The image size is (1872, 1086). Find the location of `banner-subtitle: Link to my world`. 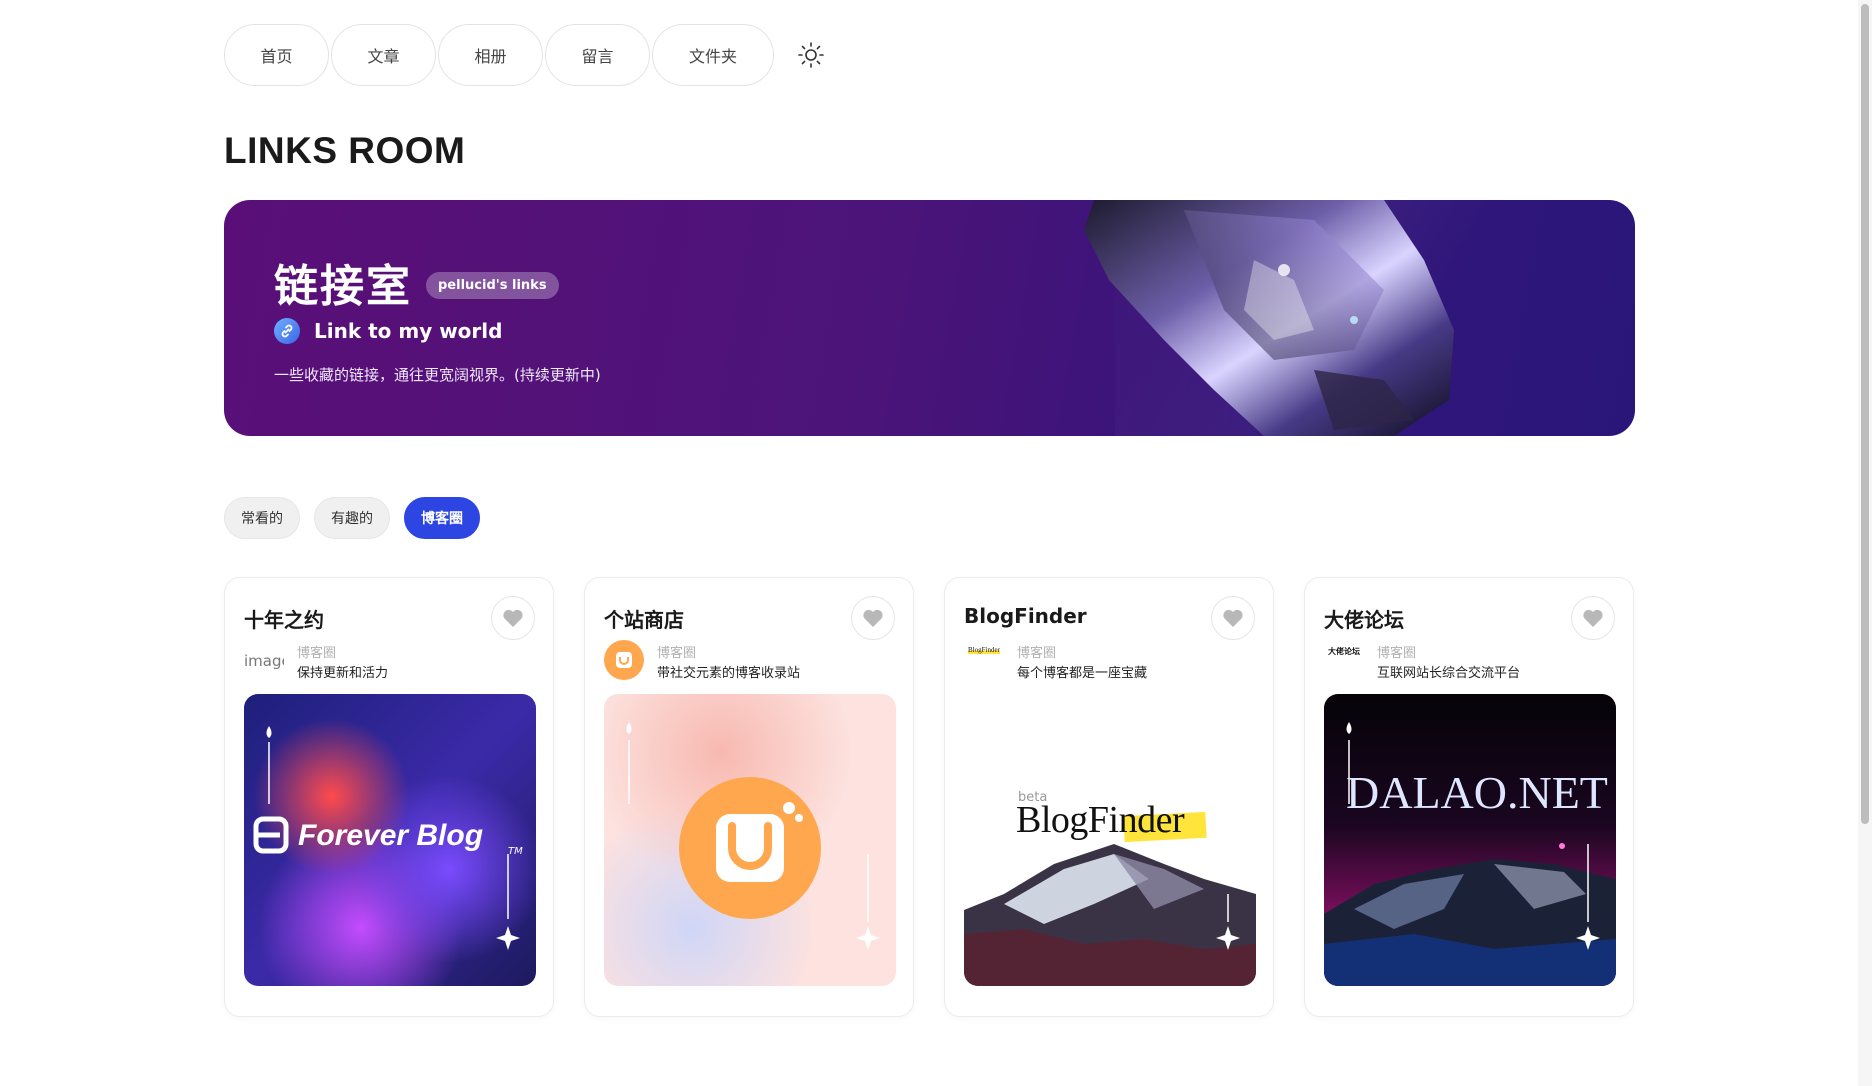

banner-subtitle: Link to my world is located at coordinates (408, 331).